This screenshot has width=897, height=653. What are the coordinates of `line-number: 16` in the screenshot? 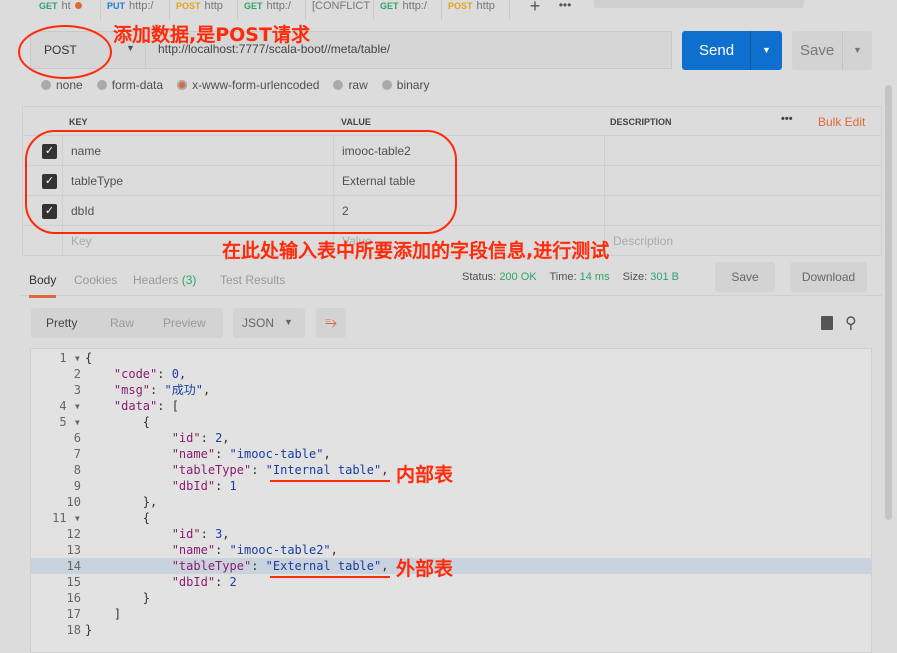 It's located at (73, 598).